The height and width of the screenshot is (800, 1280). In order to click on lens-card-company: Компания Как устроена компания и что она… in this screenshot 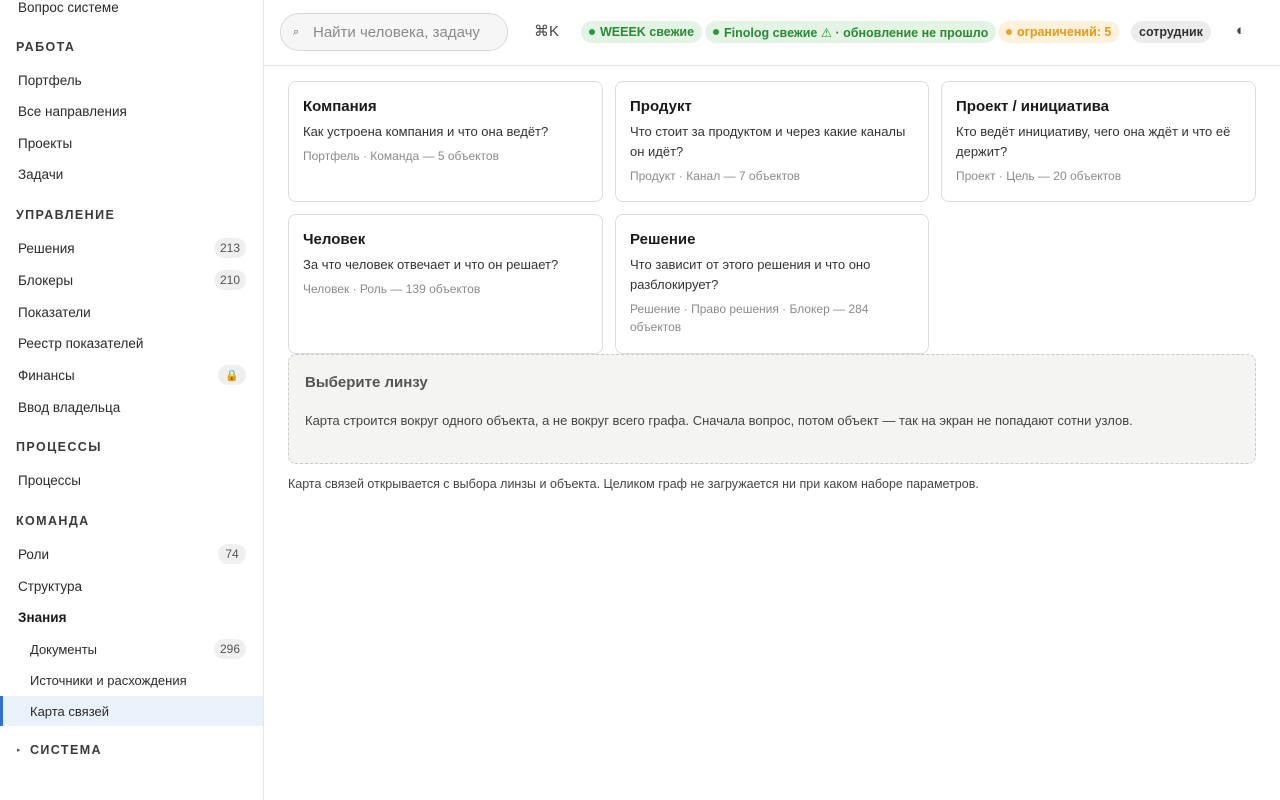, I will do `click(445, 141)`.